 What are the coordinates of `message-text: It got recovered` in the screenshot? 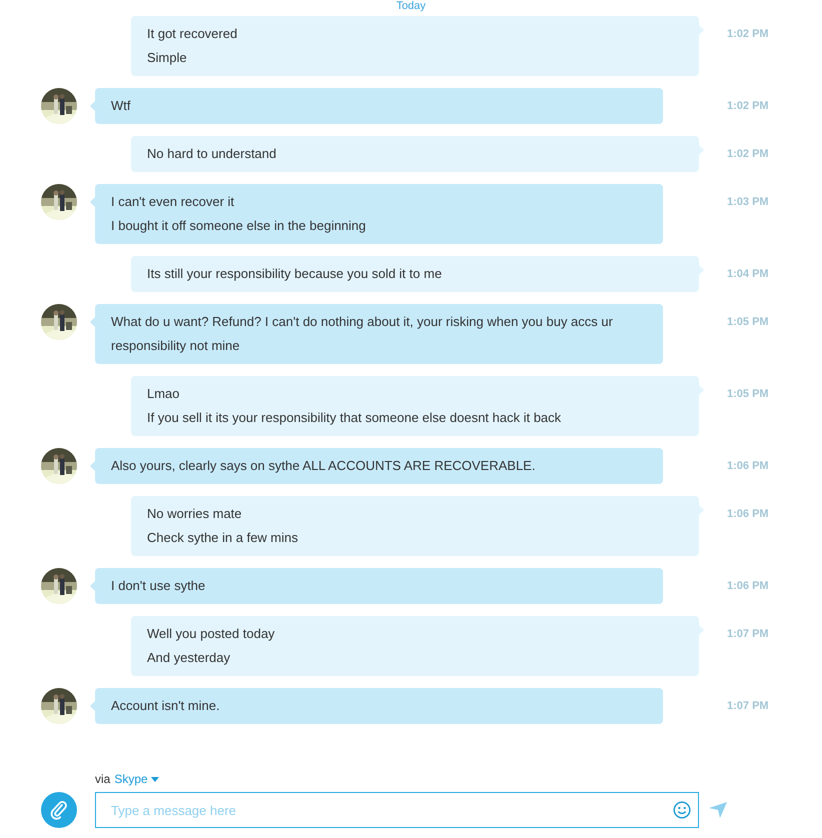 It's located at (192, 34).